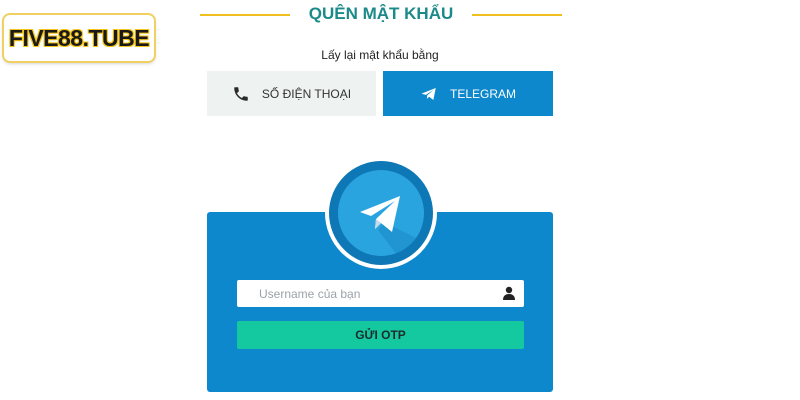 The image size is (800, 400). Describe the element at coordinates (306, 93) in the screenshot. I see `tab-phone-label: SỐ ĐIỆN THOẠI` at that location.